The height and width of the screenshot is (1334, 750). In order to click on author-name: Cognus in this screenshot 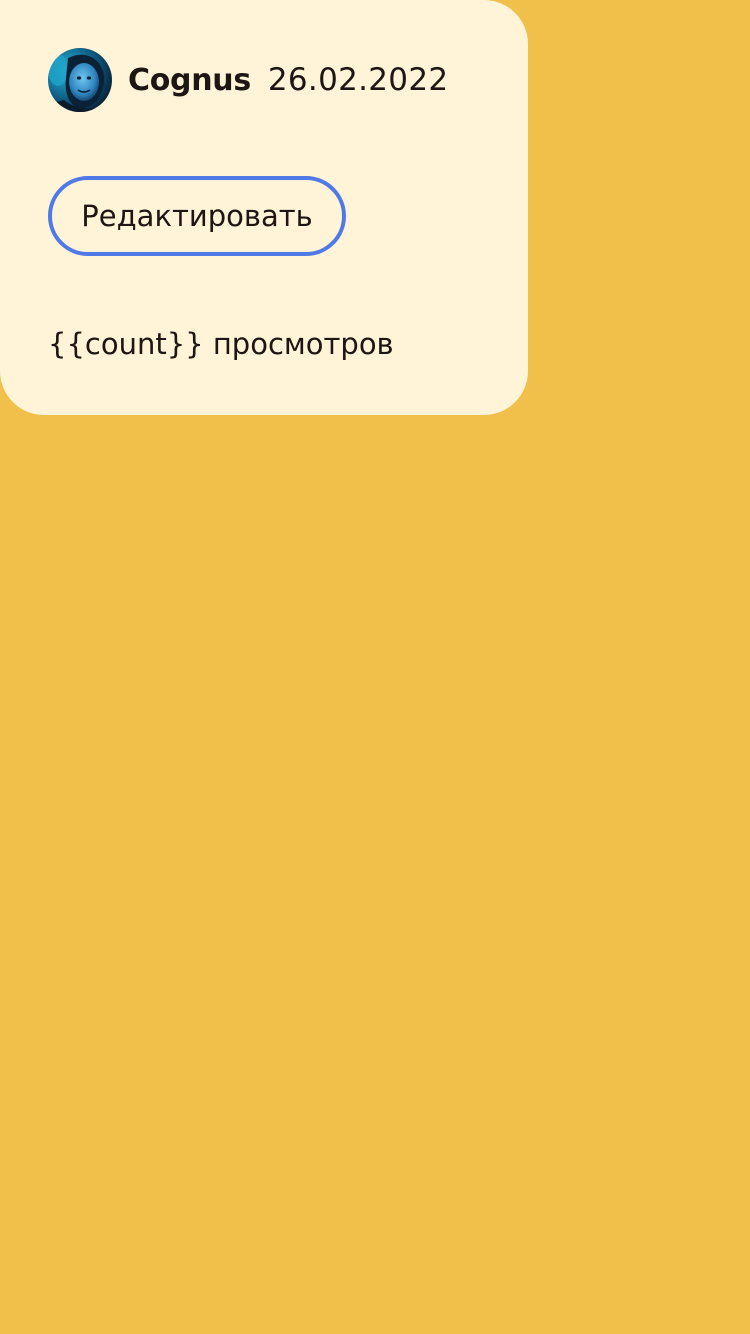, I will do `click(189, 80)`.